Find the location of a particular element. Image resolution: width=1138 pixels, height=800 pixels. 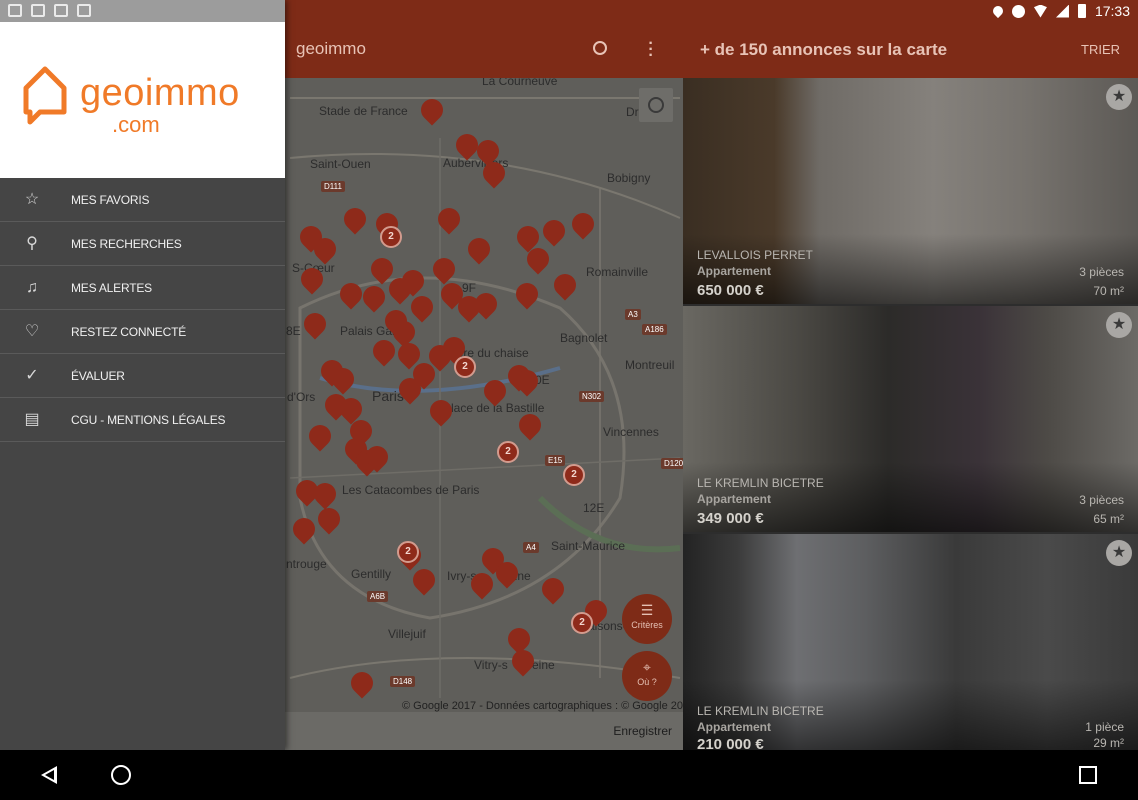

road-badge: D120 is located at coordinates (672, 463).